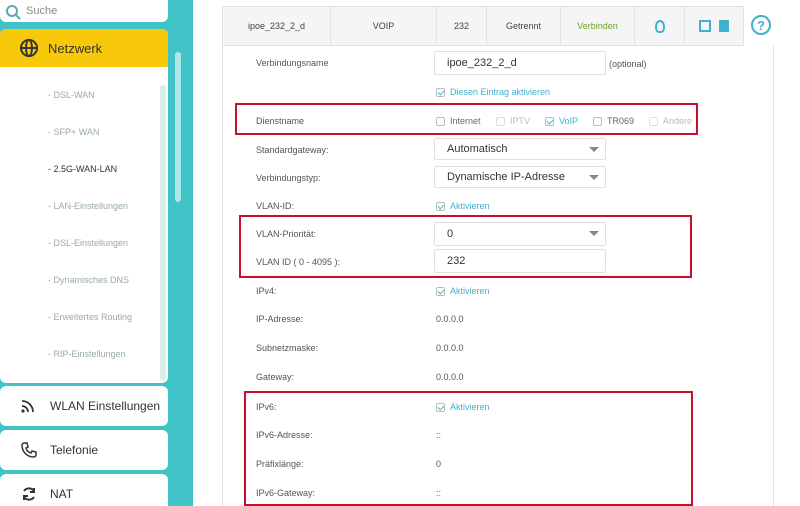 Image resolution: width=800 pixels, height=506 pixels. What do you see at coordinates (71, 95) in the screenshot?
I see `submenu-dsl-wan: - DSL-WAN` at bounding box center [71, 95].